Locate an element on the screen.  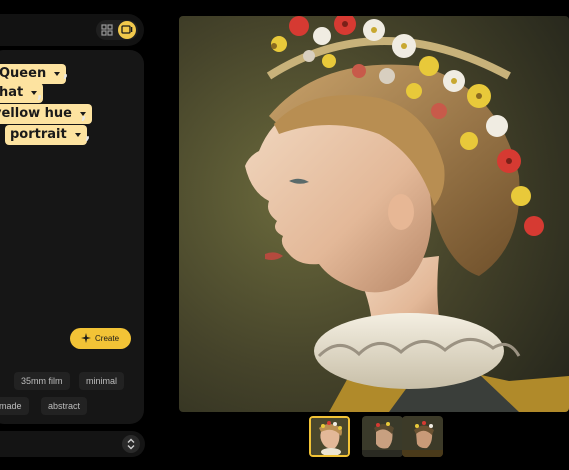
unfold-icon is located at coordinates (131, 444).